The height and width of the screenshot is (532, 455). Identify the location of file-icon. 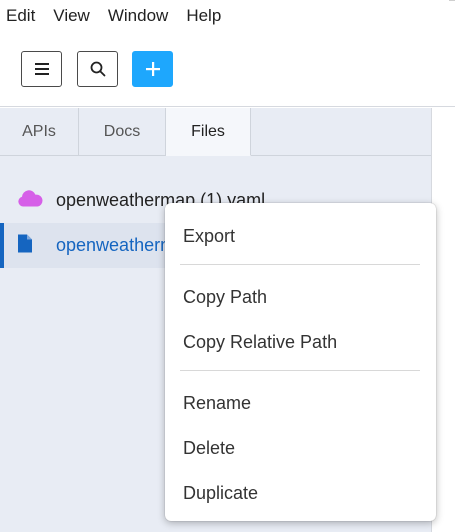
(25, 245).